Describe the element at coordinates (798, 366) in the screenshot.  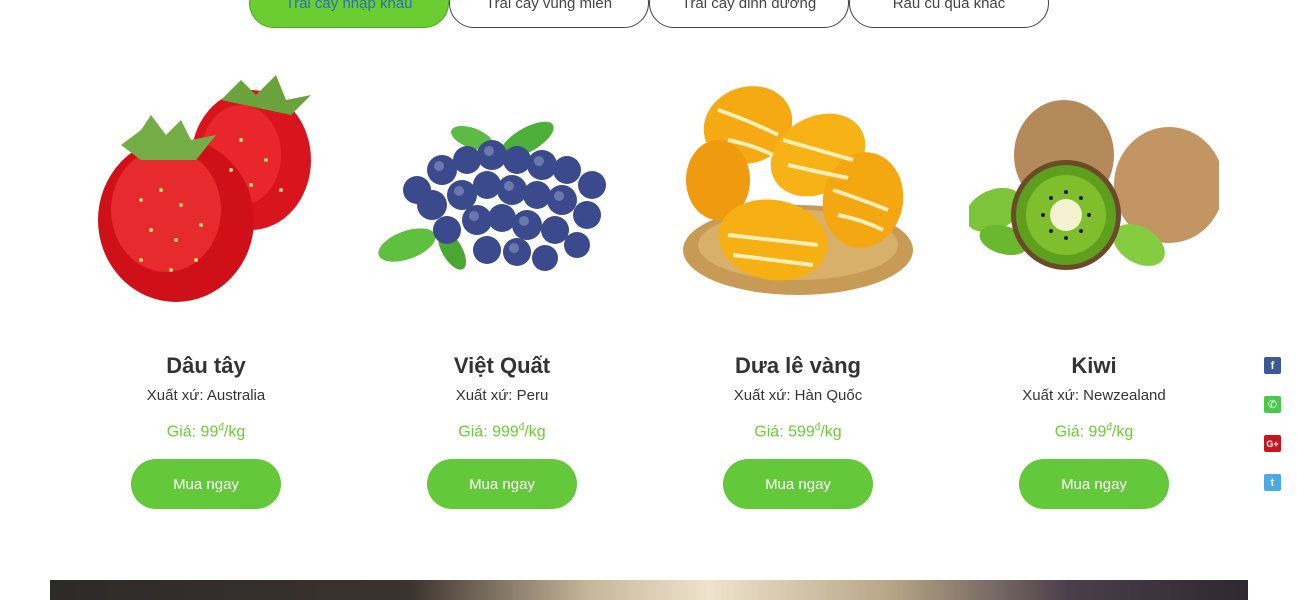
I see `product-name: Dưa lê vàng` at that location.